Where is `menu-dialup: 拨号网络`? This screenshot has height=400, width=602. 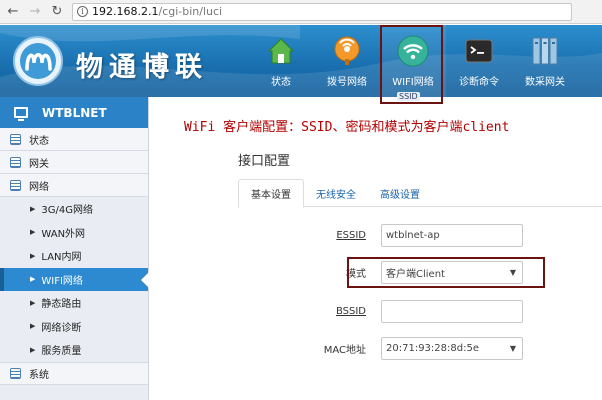
menu-dialup: 拨号网络 is located at coordinates (347, 61).